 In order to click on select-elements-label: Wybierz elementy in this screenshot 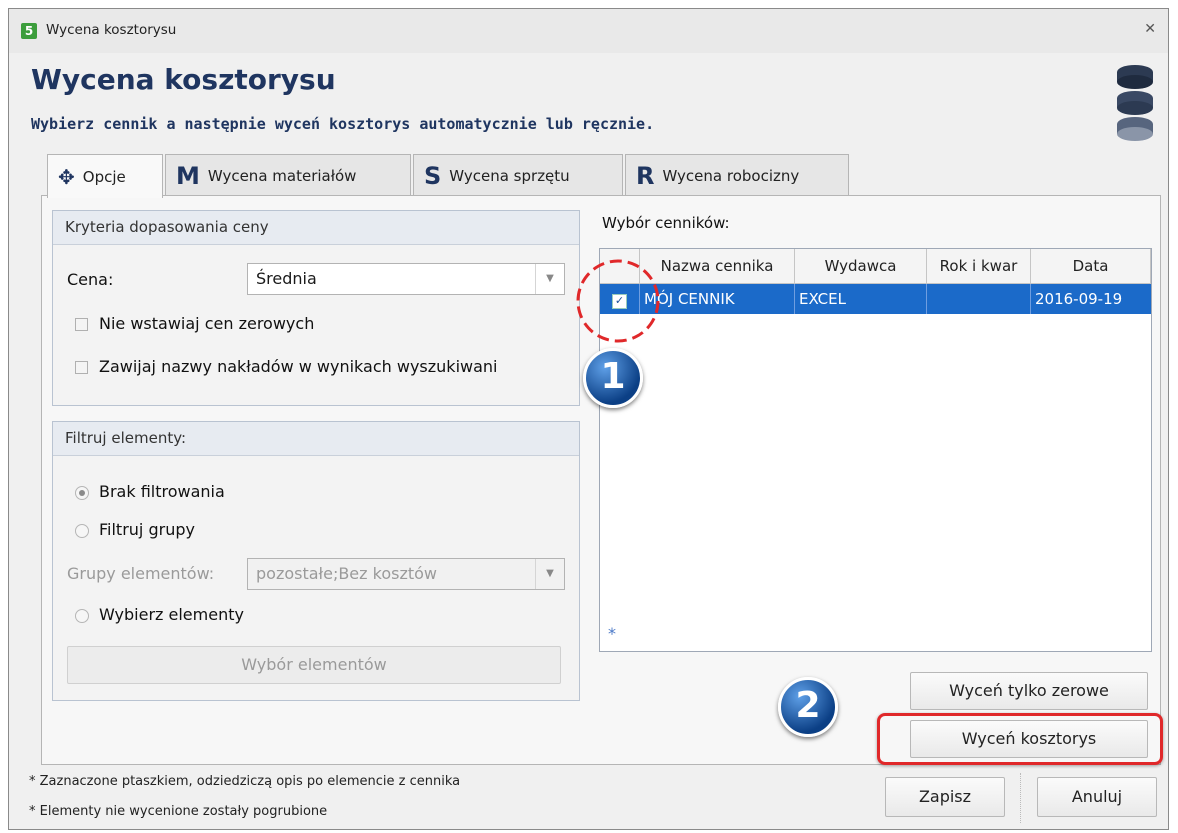, I will do `click(171, 614)`.